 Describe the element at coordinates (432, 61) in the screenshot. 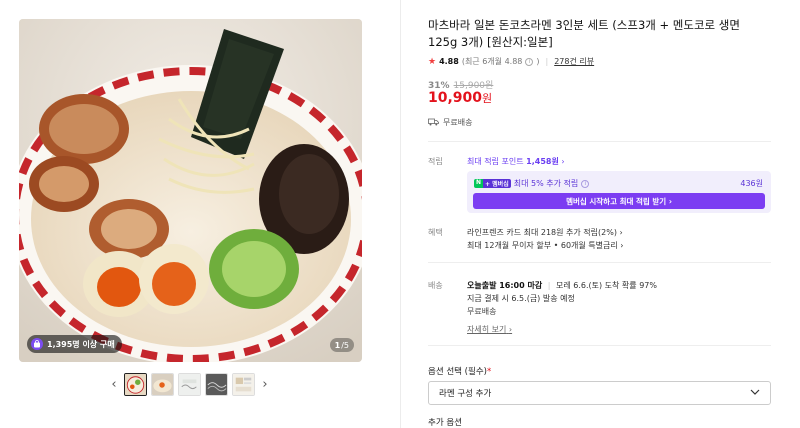

I see `star-icon: ★` at that location.